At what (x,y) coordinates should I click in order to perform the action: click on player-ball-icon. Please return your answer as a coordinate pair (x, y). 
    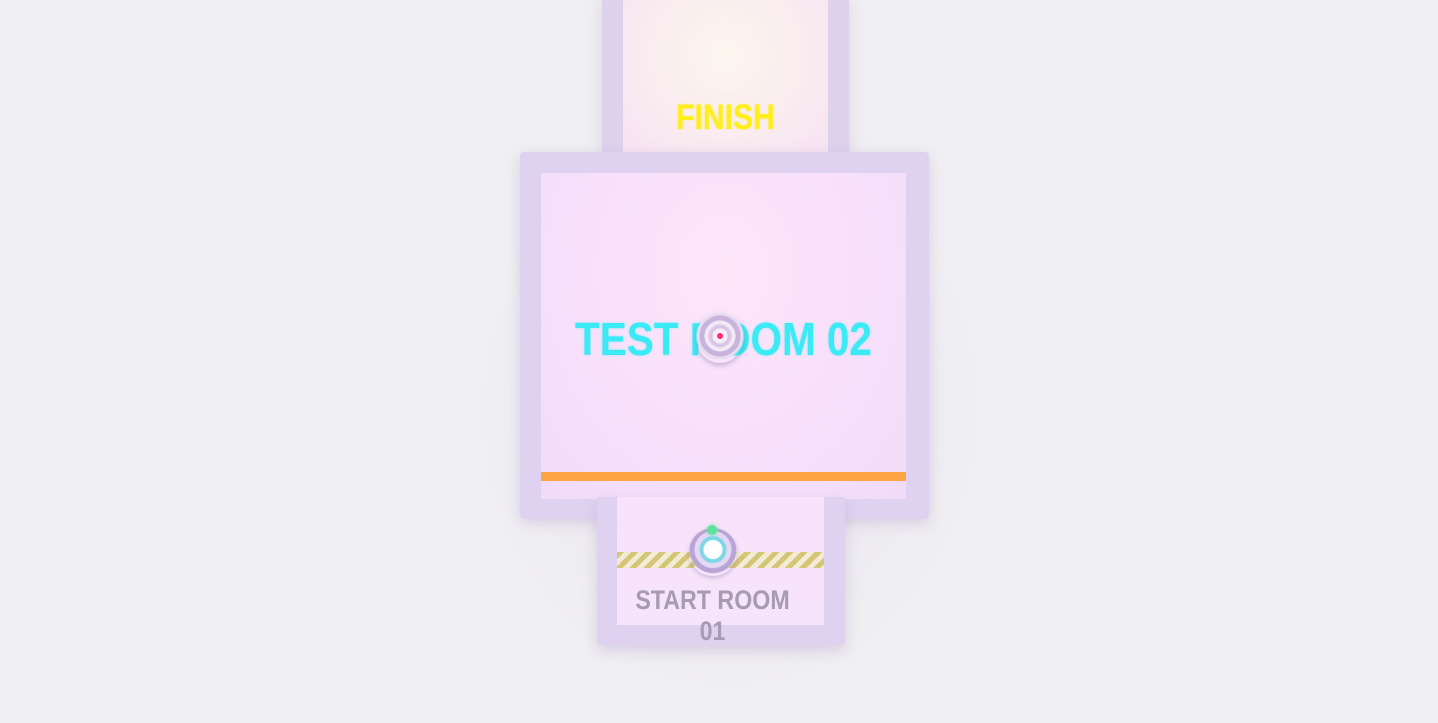
    Looking at the image, I should click on (713, 552).